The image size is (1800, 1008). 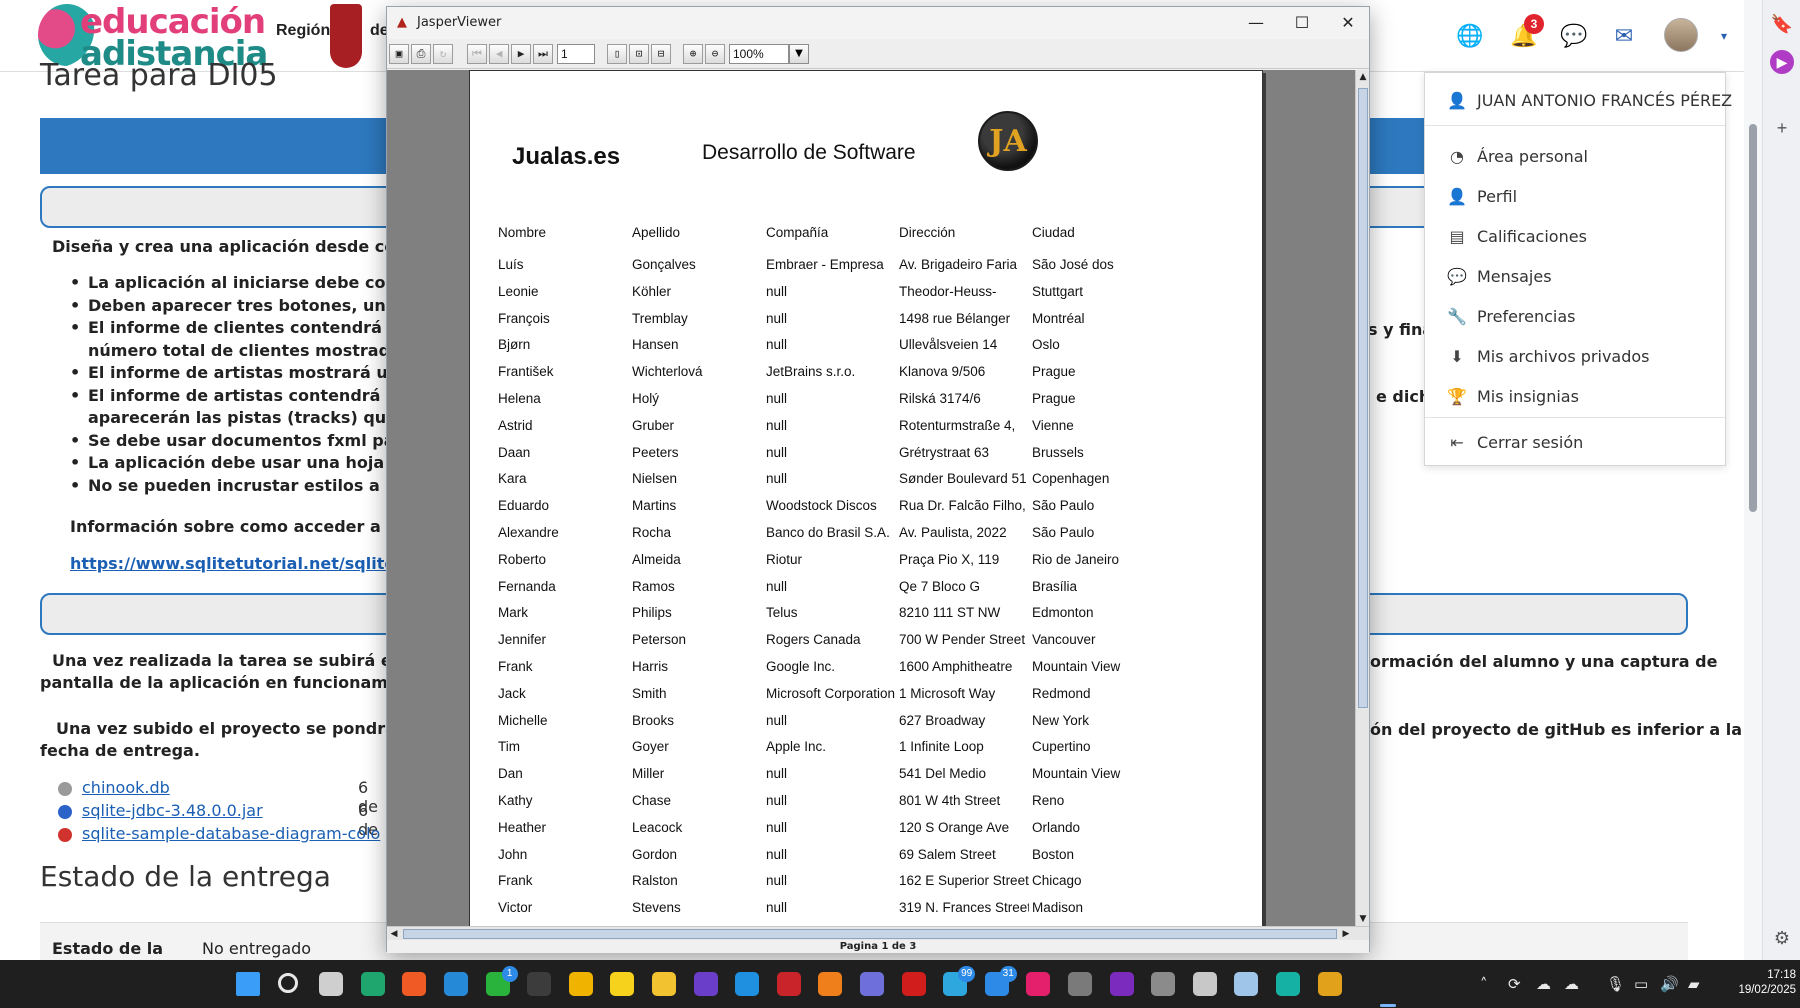 What do you see at coordinates (1080, 984) in the screenshot?
I see `camera-icon` at bounding box center [1080, 984].